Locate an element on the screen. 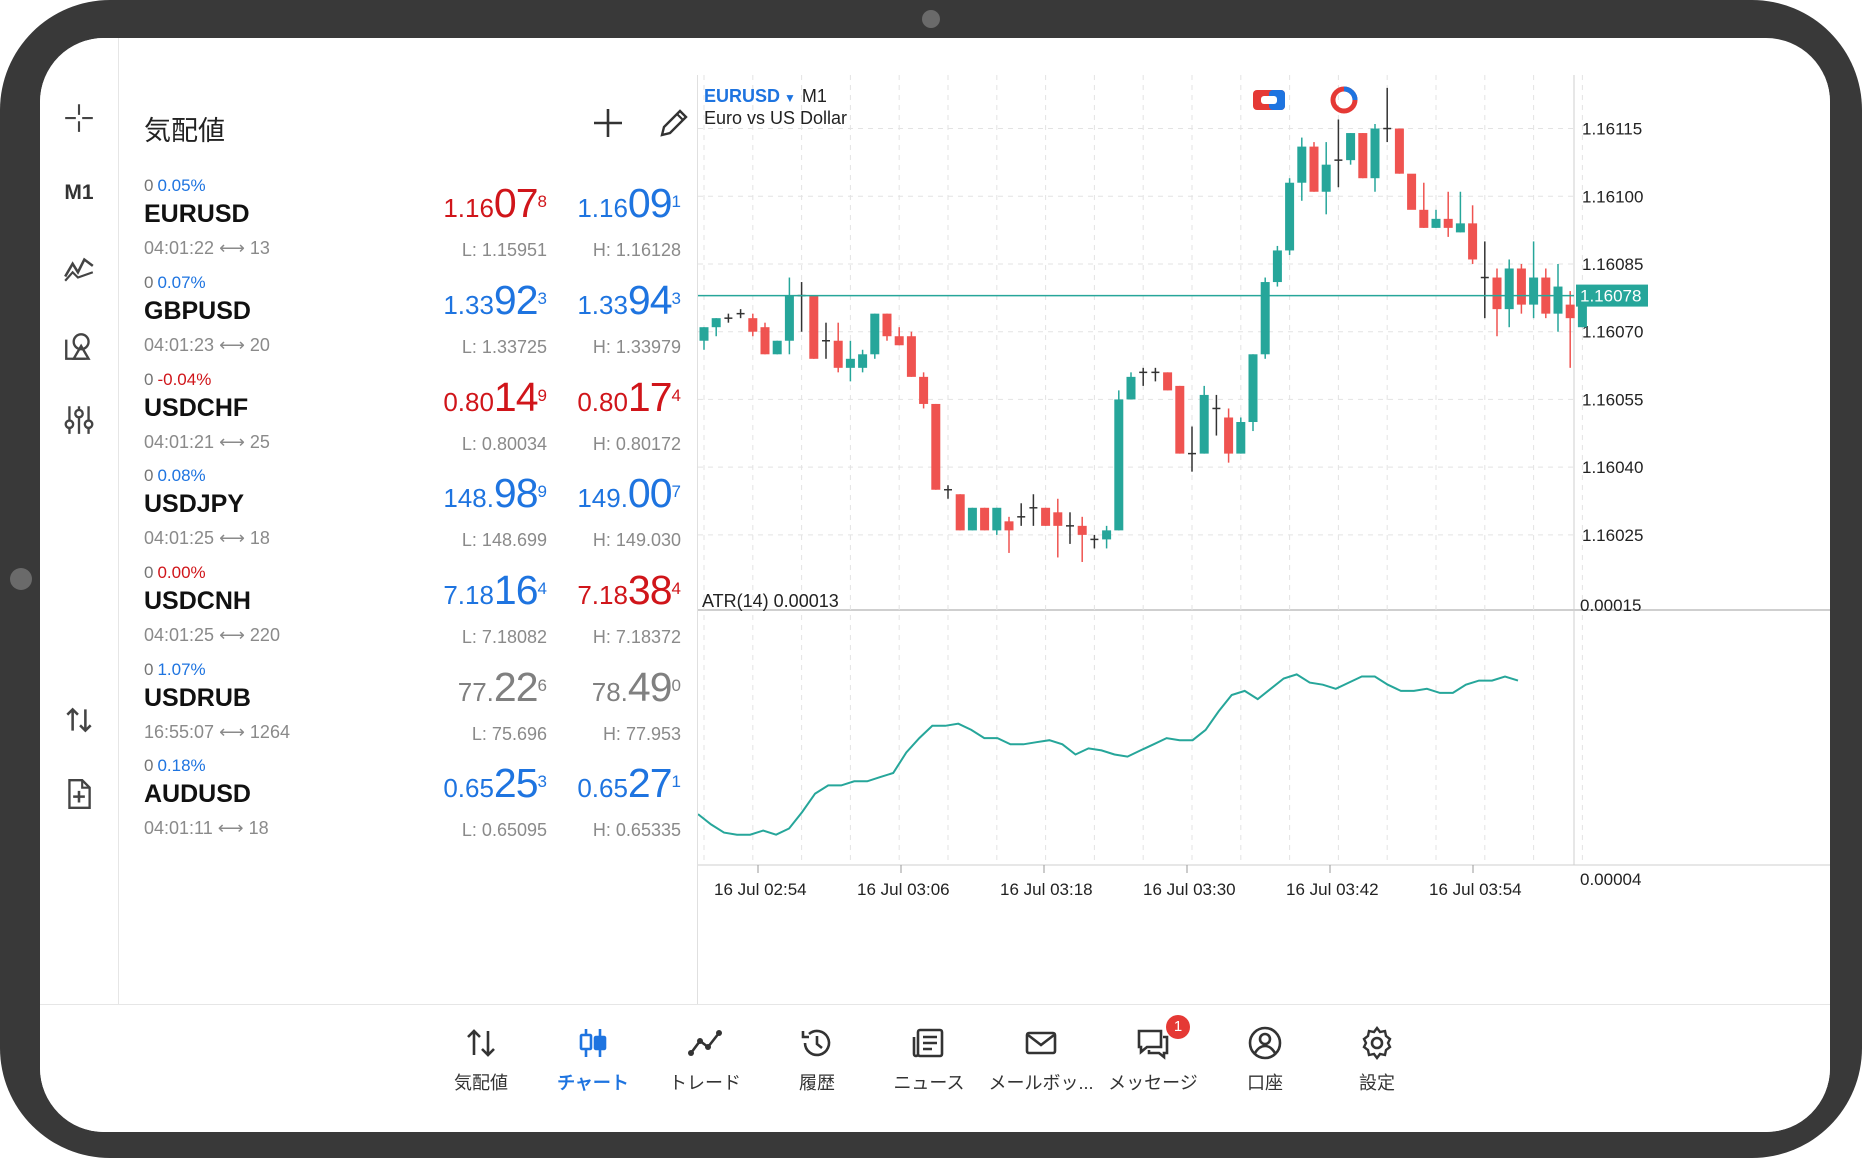  price-tick-label: 1.16055 is located at coordinates (1612, 399).